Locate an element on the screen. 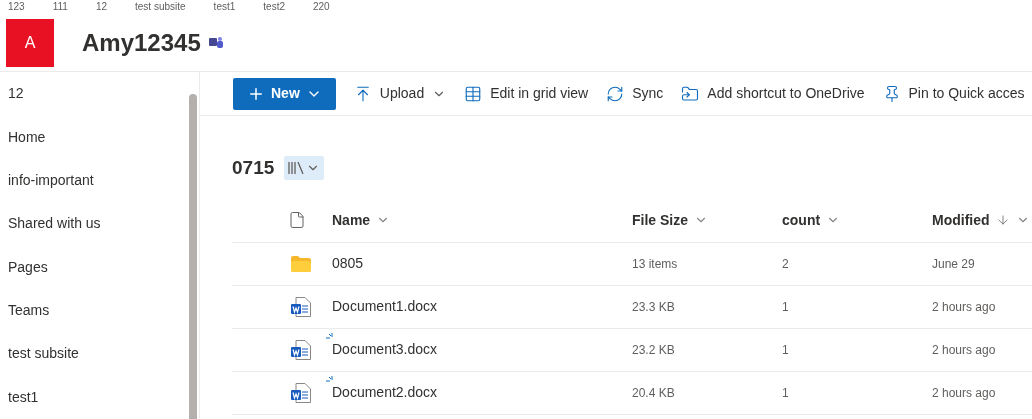 This screenshot has width=1032, height=419. top-nav-link: test2 is located at coordinates (274, 7).